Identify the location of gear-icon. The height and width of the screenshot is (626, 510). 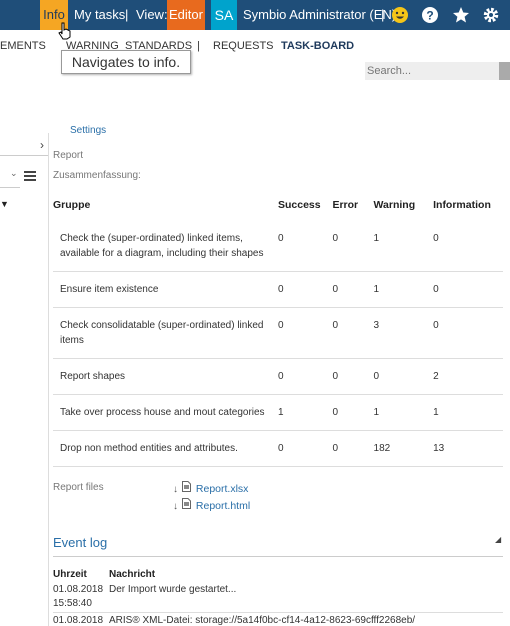
(491, 15).